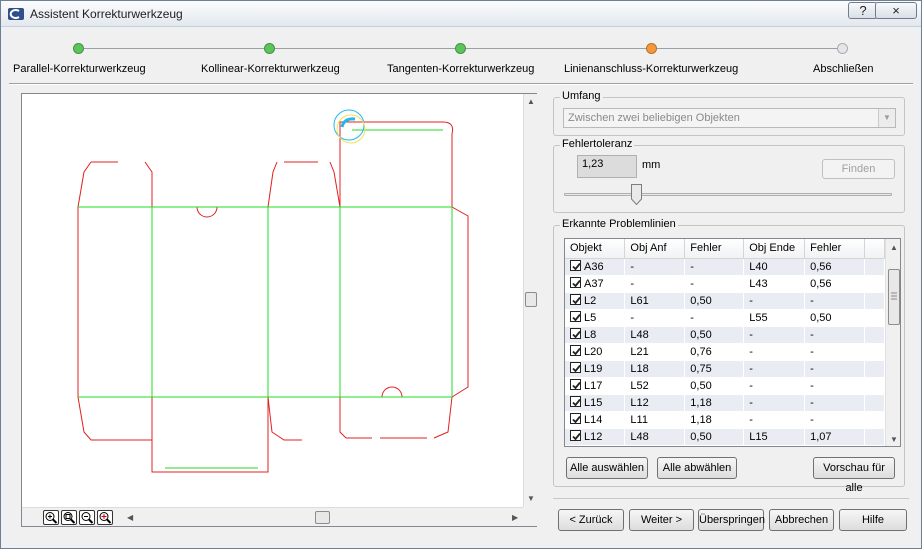 The image size is (922, 549). I want to click on row-object-cell: L2, so click(595, 301).